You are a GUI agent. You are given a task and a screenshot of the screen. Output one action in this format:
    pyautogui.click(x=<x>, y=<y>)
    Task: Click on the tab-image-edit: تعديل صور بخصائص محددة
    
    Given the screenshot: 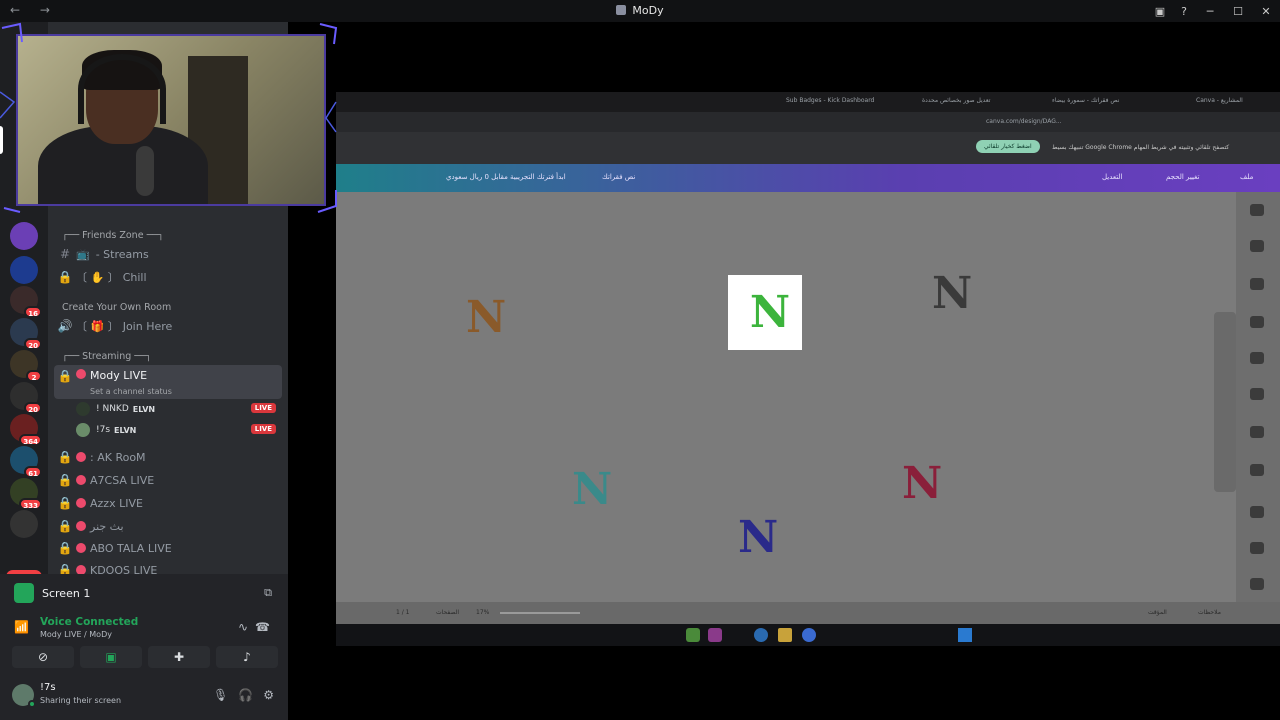 What is the action you would take?
    pyautogui.click(x=956, y=100)
    